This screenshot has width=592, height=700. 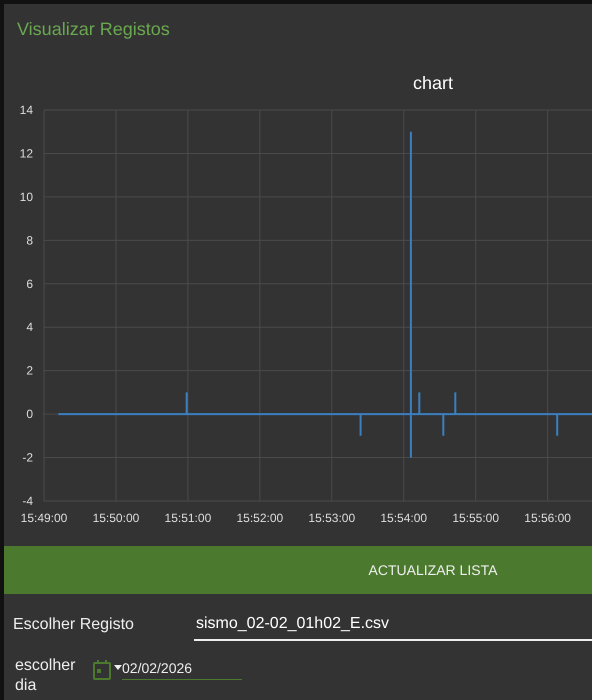 What do you see at coordinates (27, 501) in the screenshot?
I see `y-tick-label: -4` at bounding box center [27, 501].